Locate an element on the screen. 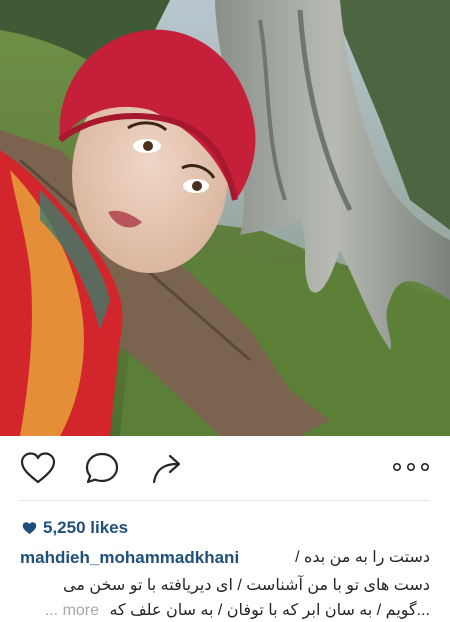  more-options-icon is located at coordinates (411, 467).